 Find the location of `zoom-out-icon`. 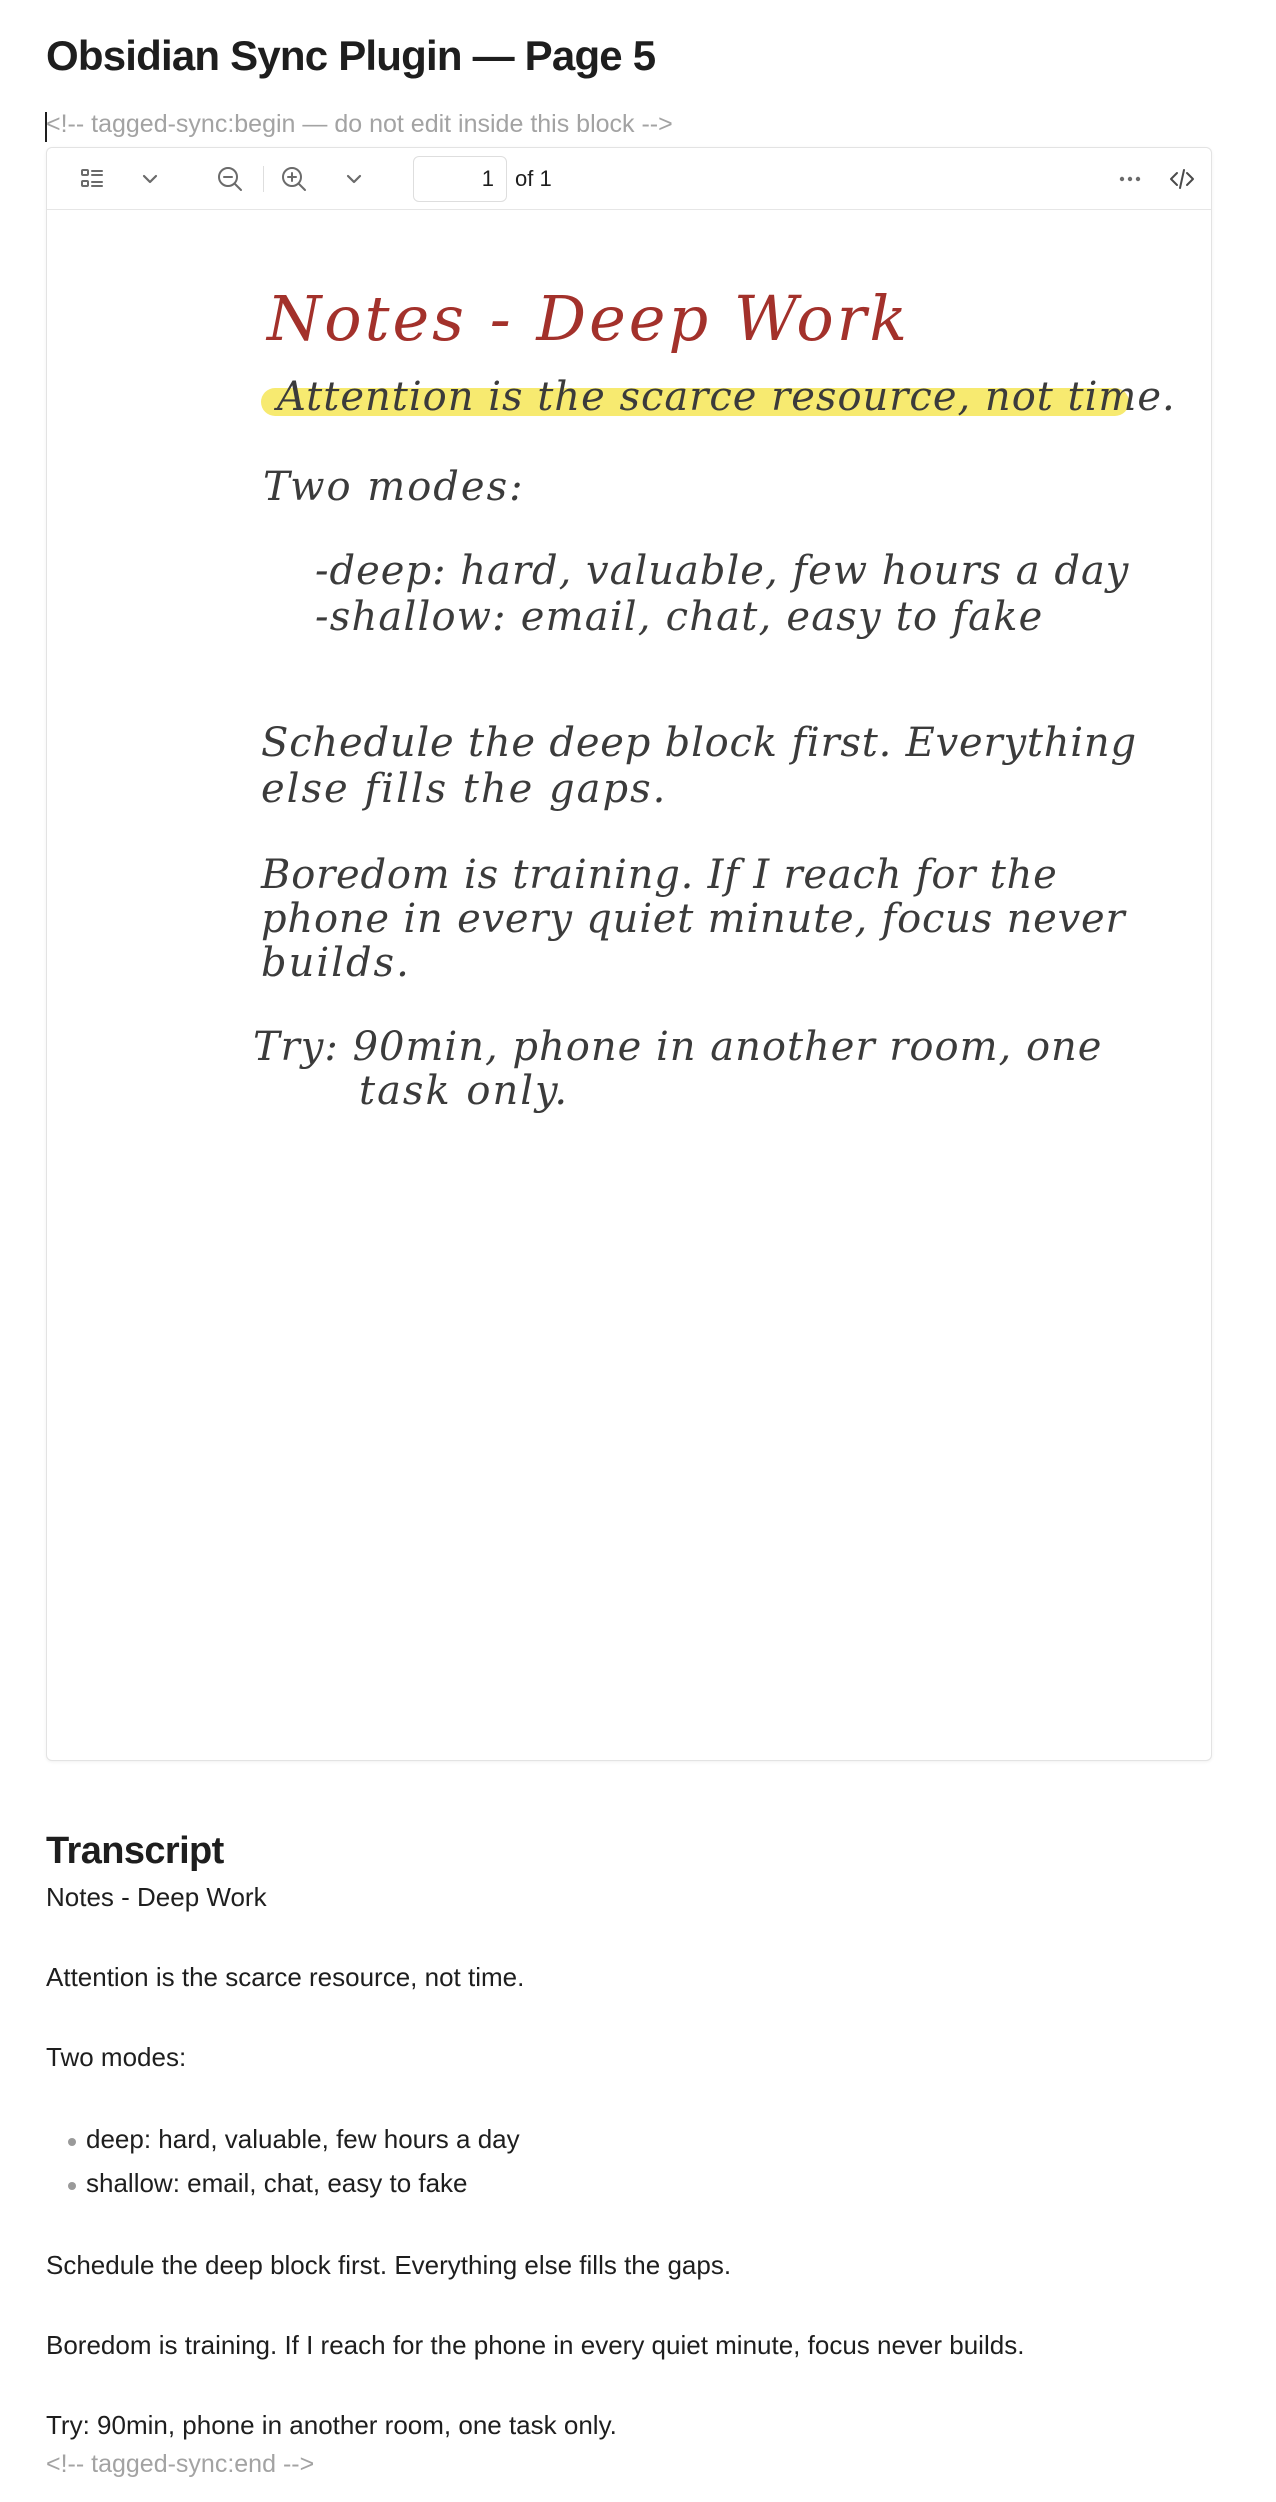

zoom-out-icon is located at coordinates (230, 179).